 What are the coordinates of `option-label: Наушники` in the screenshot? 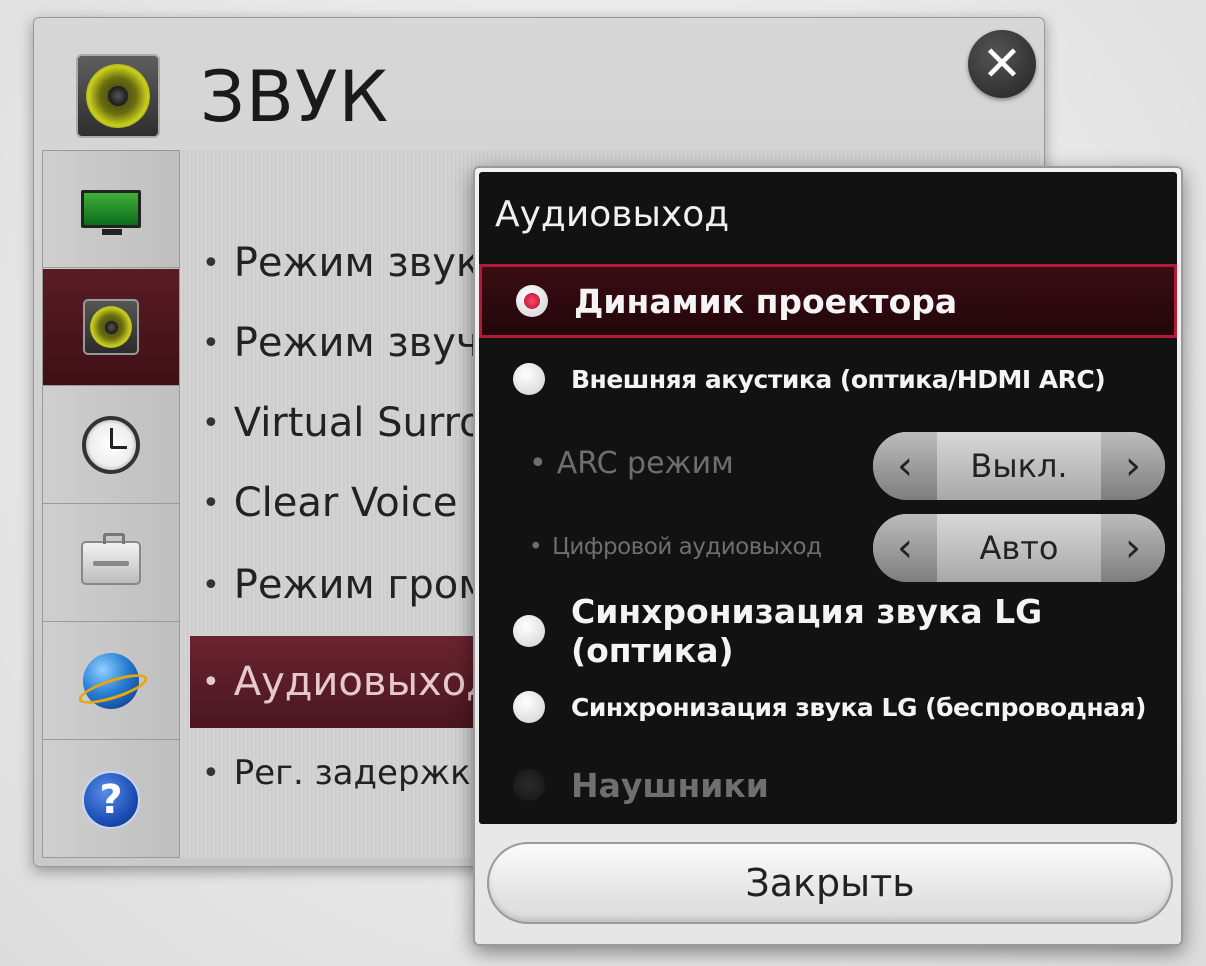 It's located at (670, 785).